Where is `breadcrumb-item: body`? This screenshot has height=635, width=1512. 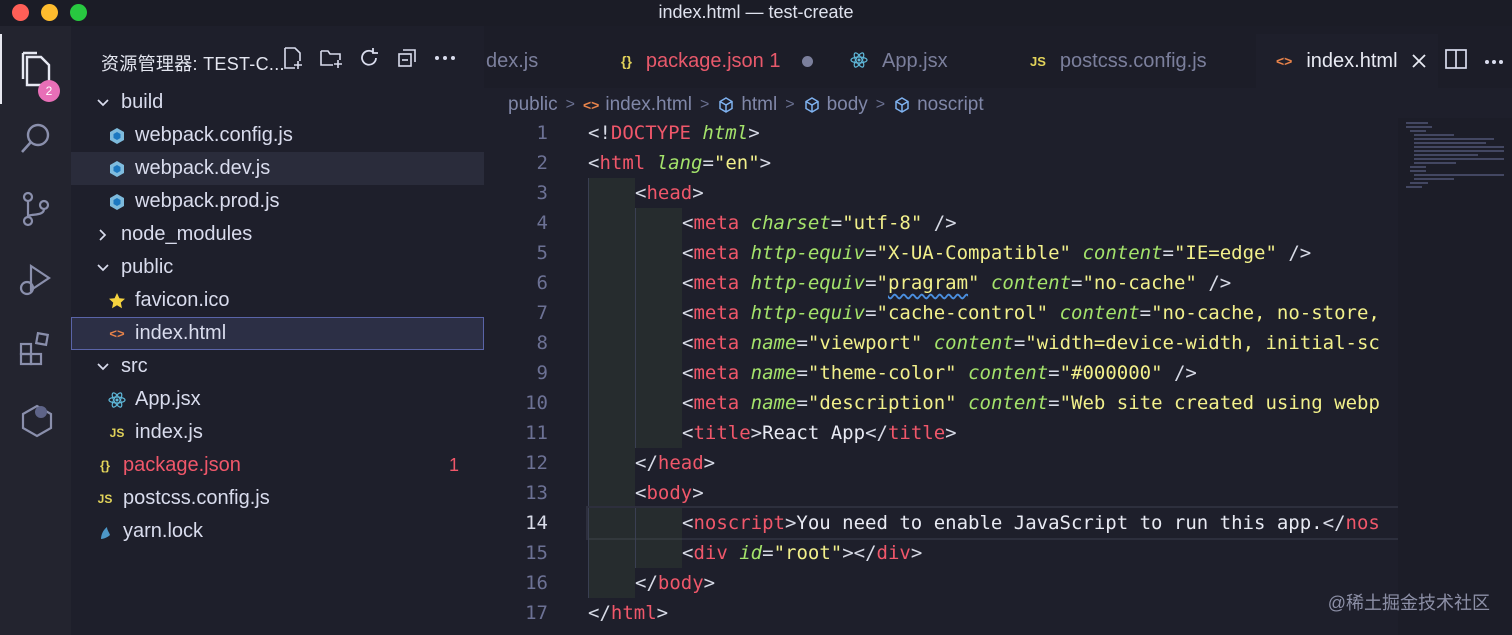 breadcrumb-item: body is located at coordinates (847, 105).